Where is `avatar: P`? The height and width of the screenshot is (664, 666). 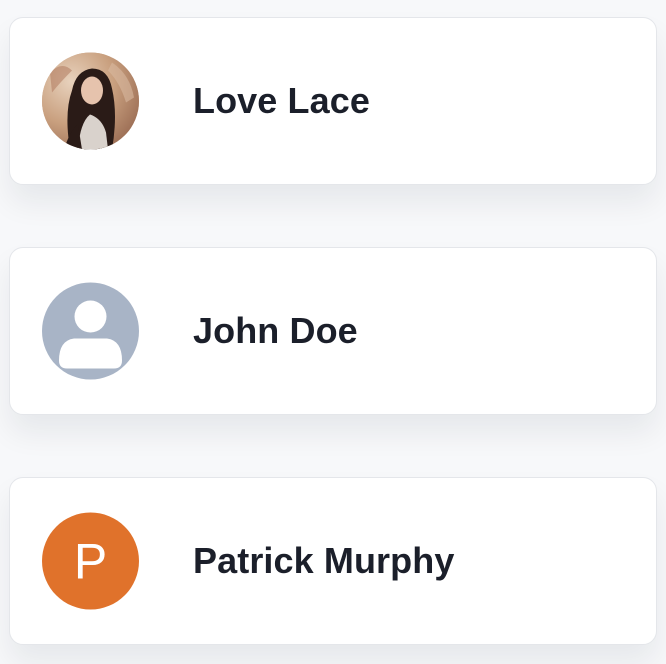 avatar: P is located at coordinates (90, 561).